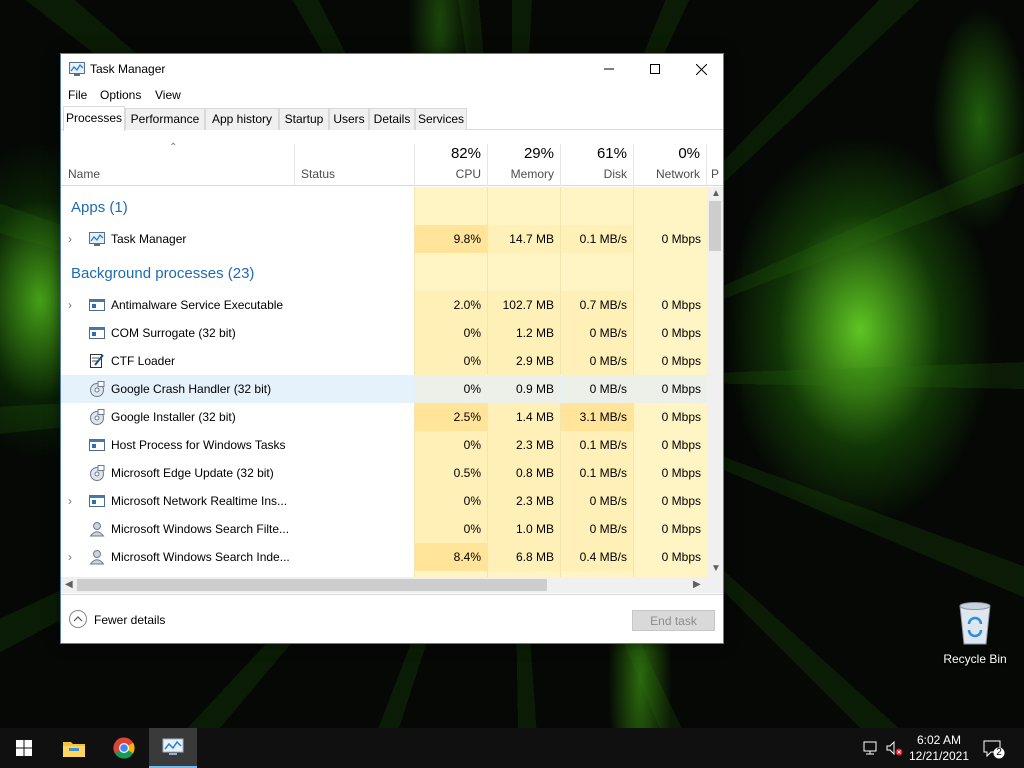 The image size is (1024, 768). I want to click on process-disk: 0.1 MB/s, so click(597, 445).